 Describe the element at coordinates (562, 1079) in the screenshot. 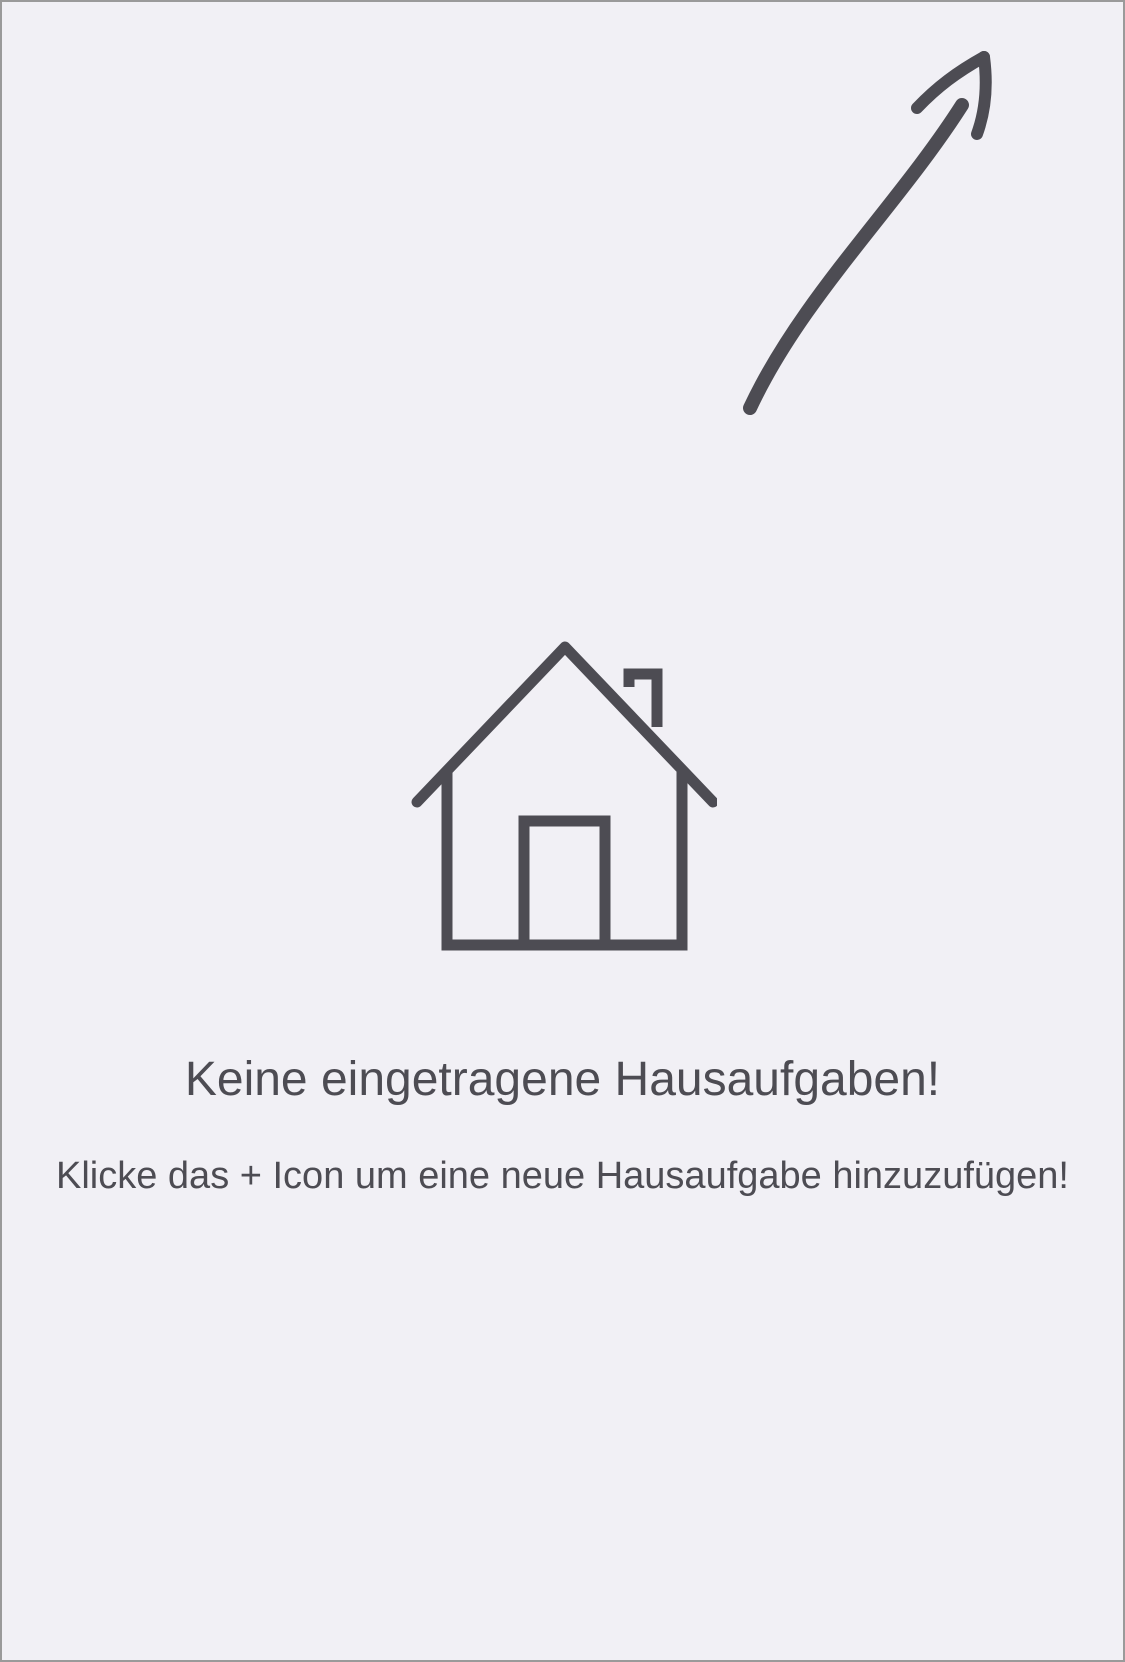

I see `empty-state-title: Keine eingetragene Hausaufgaben!` at that location.